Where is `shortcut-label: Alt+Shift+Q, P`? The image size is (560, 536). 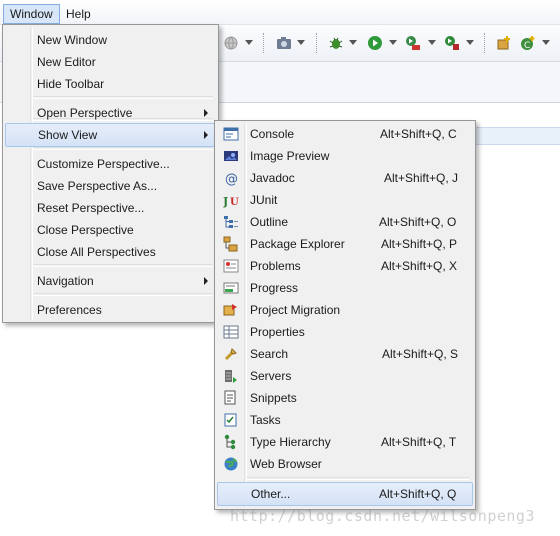 shortcut-label: Alt+Shift+Q, P is located at coordinates (419, 244).